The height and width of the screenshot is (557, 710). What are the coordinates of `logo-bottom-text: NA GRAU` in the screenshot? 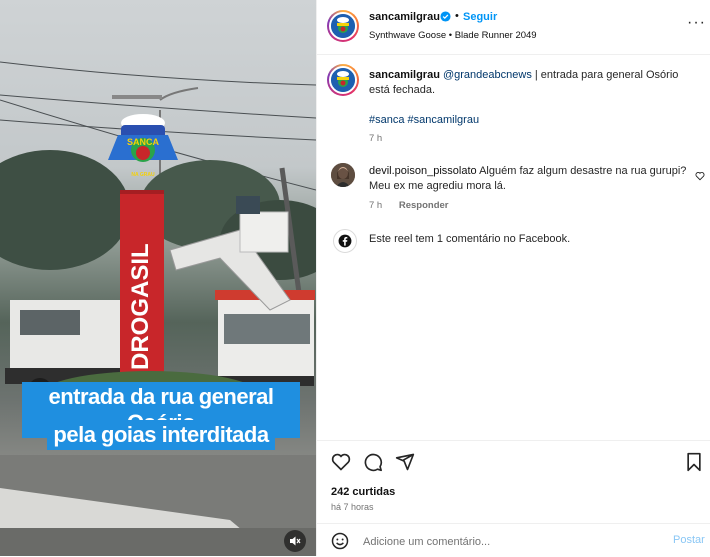 It's located at (143, 175).